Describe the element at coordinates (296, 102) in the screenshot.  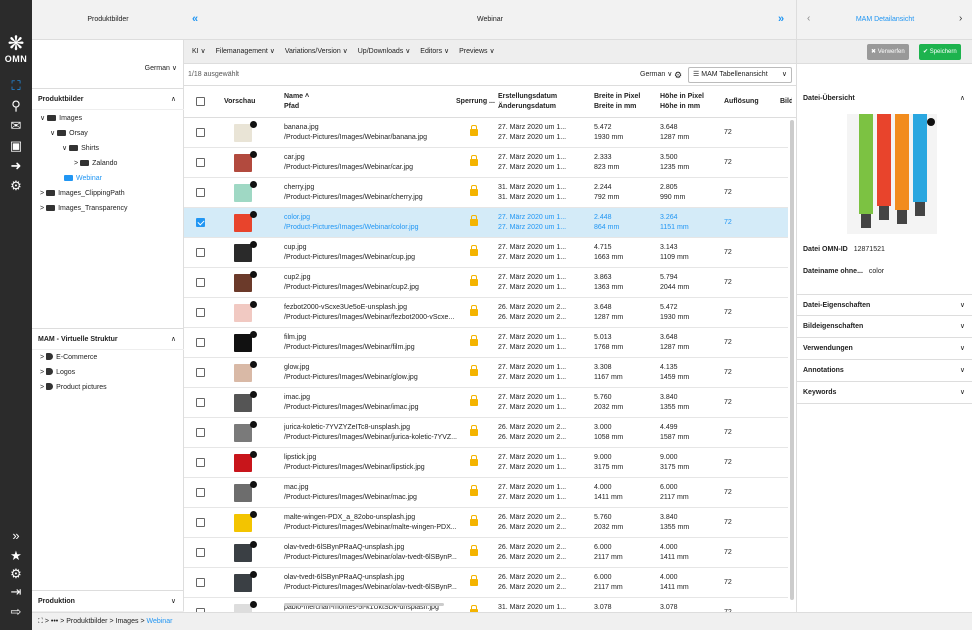
I see `col-name: Name ˄ Pfad` at that location.